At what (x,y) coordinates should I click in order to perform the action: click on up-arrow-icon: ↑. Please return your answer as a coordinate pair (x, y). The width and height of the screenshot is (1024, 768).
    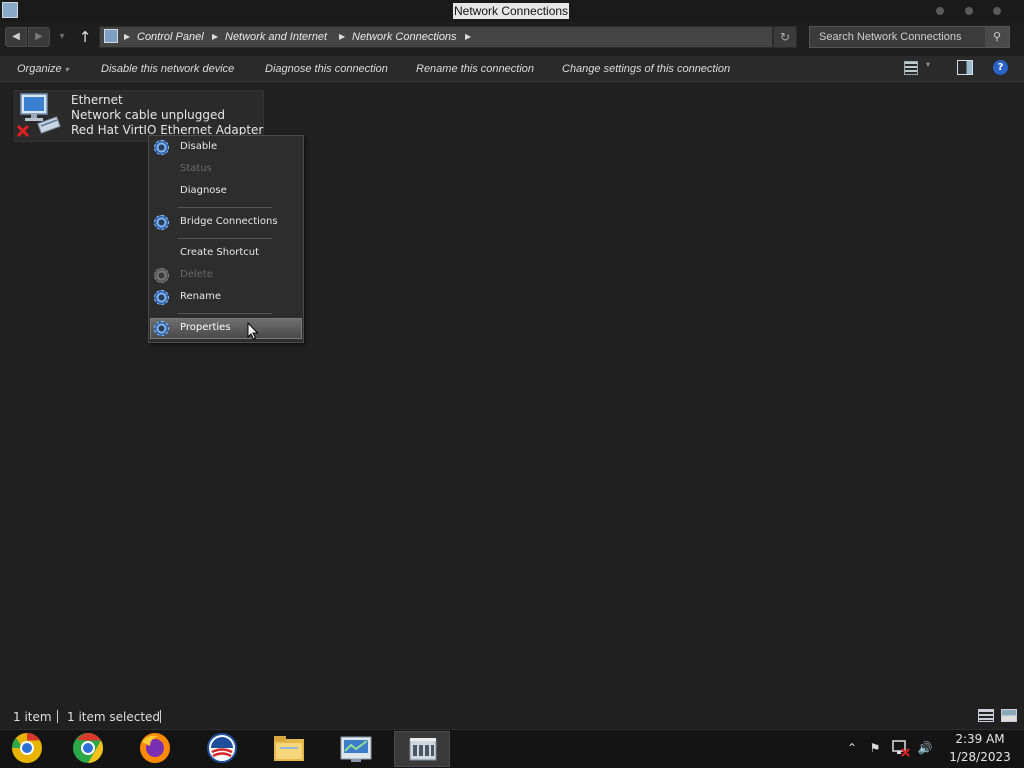
    Looking at the image, I should click on (85, 37).